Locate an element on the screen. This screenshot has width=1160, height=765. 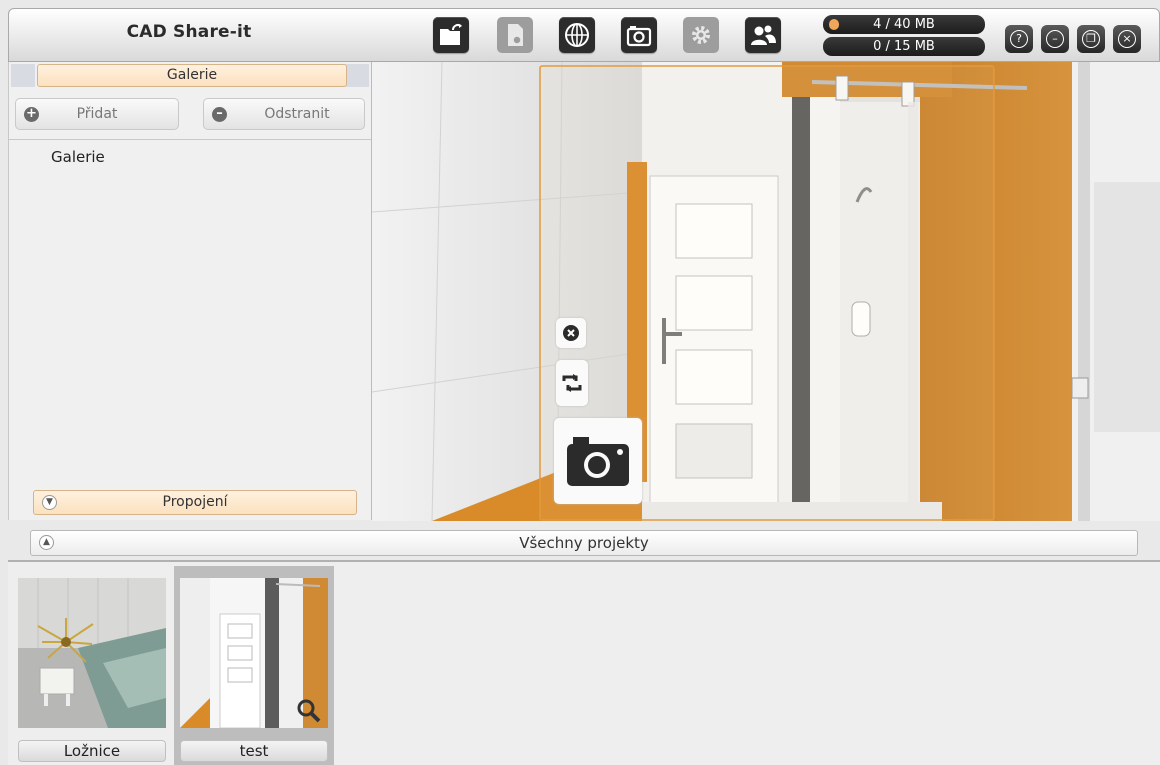
document-icon is located at coordinates (515, 35).